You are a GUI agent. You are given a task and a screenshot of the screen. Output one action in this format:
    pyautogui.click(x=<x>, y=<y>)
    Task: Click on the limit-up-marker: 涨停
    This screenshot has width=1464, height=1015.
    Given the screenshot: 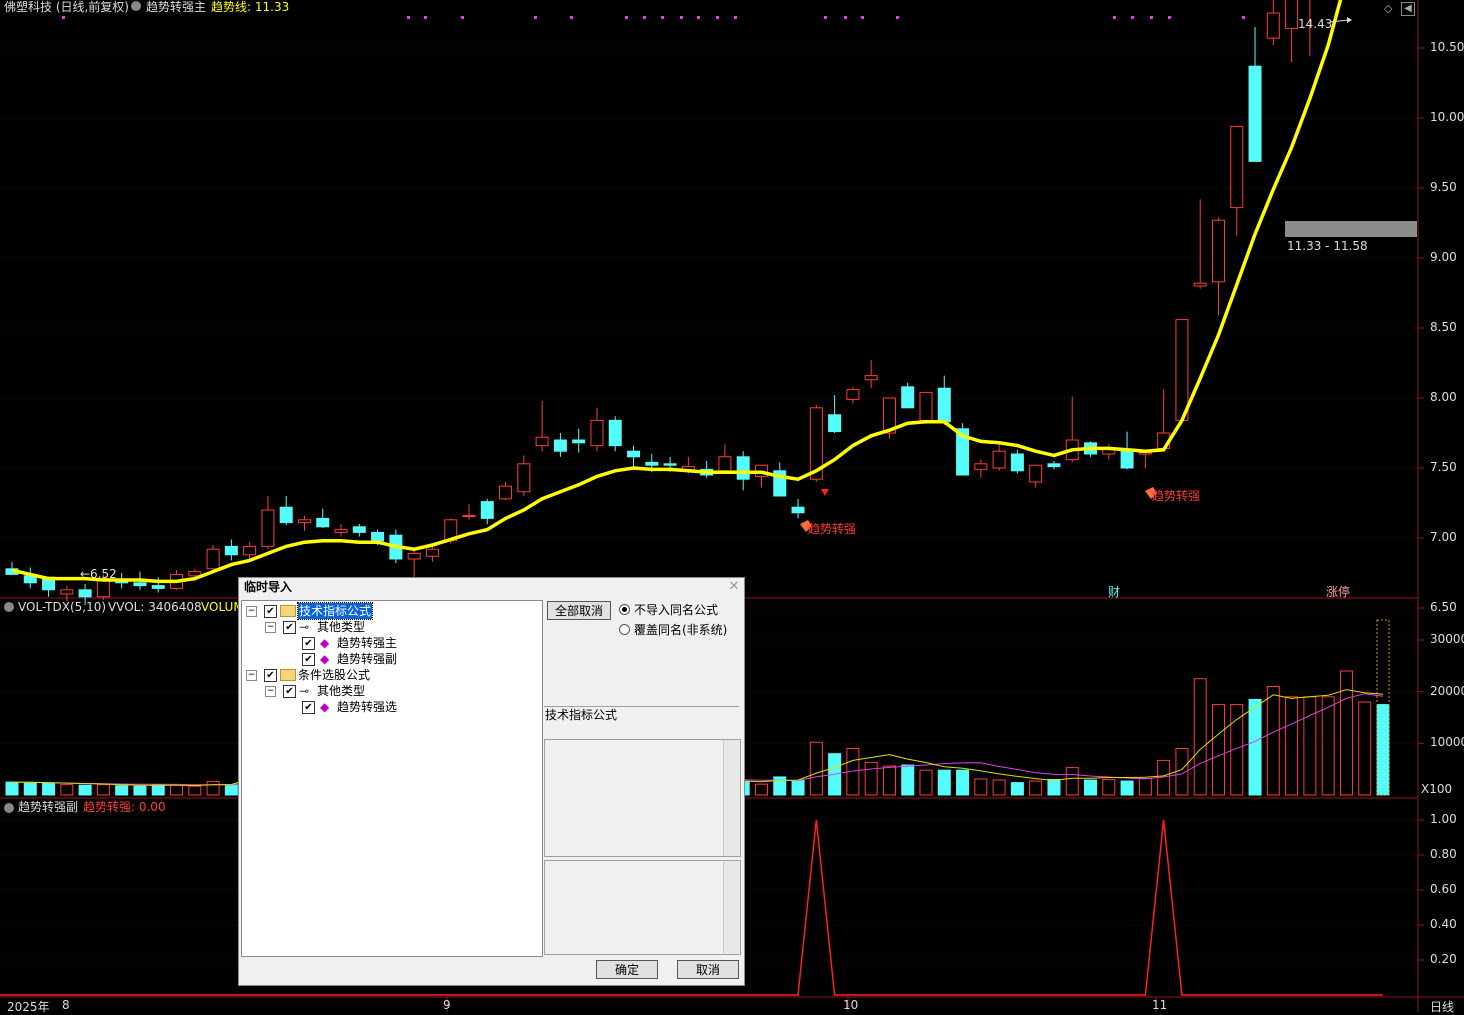 What is the action you would take?
    pyautogui.click(x=1338, y=591)
    